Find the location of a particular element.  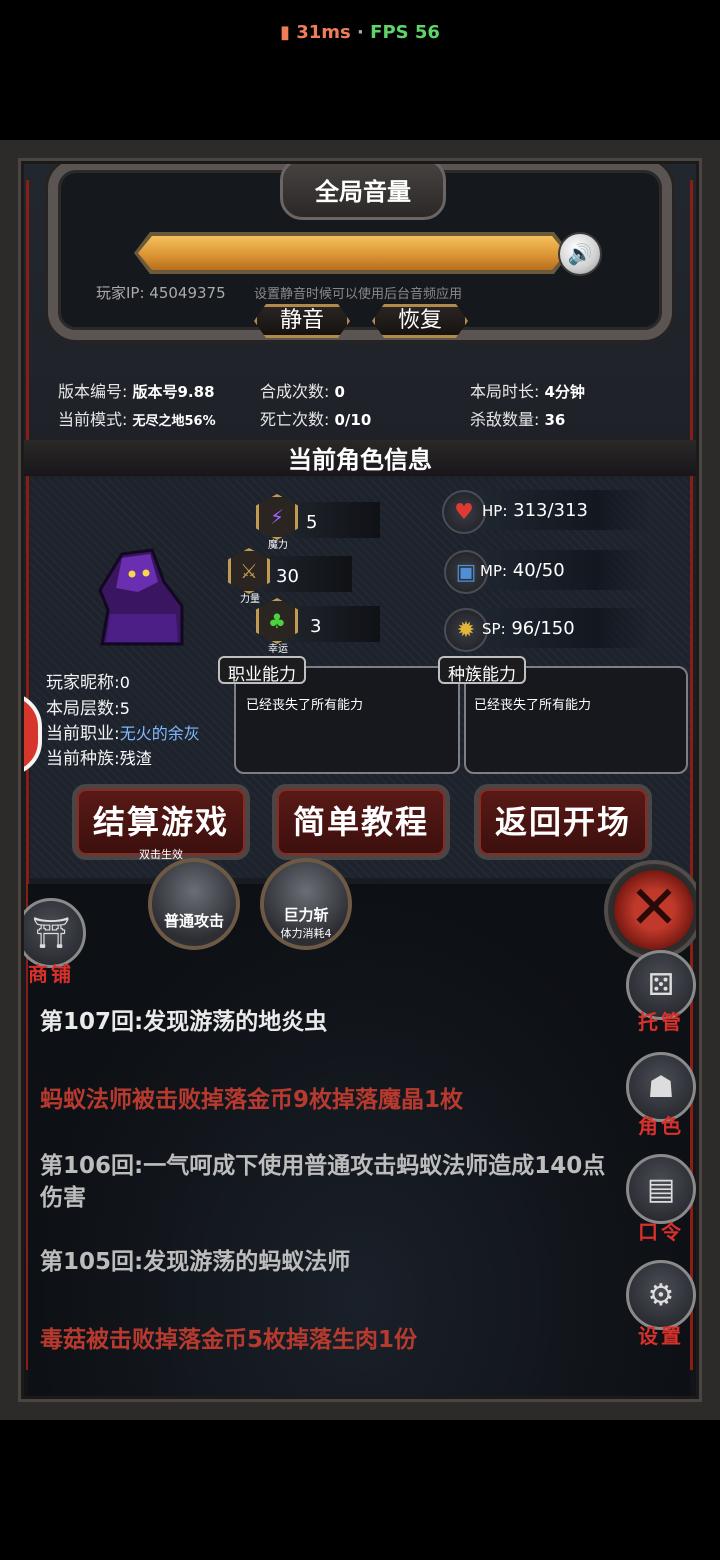

luck-label: 幸运 is located at coordinates (278, 649).